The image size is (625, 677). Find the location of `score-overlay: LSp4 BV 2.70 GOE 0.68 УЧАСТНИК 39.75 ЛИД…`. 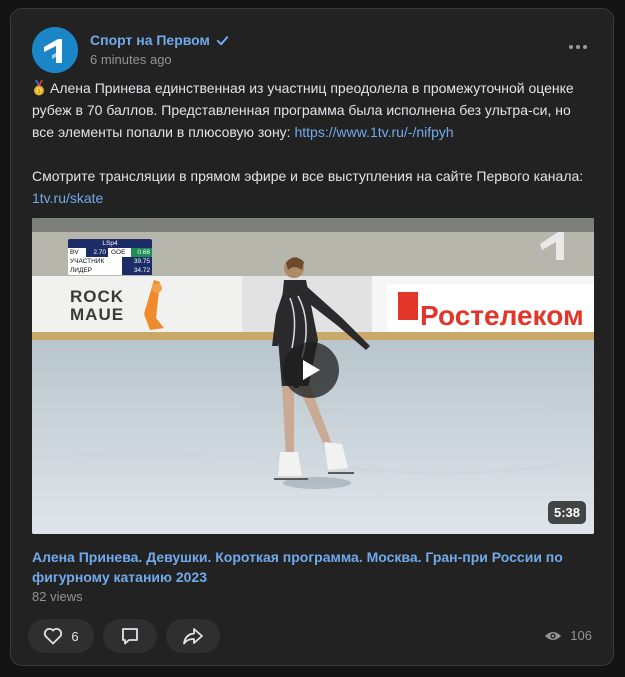

score-overlay: LSp4 BV 2.70 GOE 0.68 УЧАСТНИК 39.75 ЛИД… is located at coordinates (110, 262).